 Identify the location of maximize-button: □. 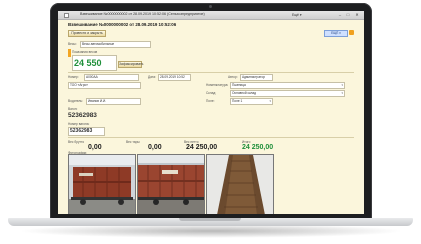
(348, 14).